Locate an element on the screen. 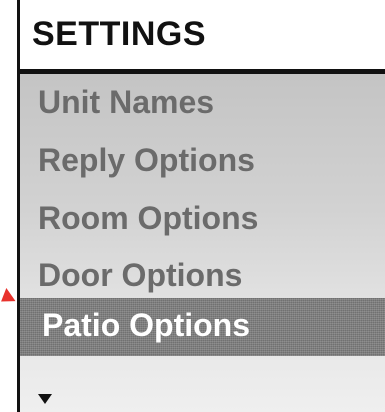 This screenshot has width=385, height=412. menu-item-label: Reply Options is located at coordinates (146, 160).